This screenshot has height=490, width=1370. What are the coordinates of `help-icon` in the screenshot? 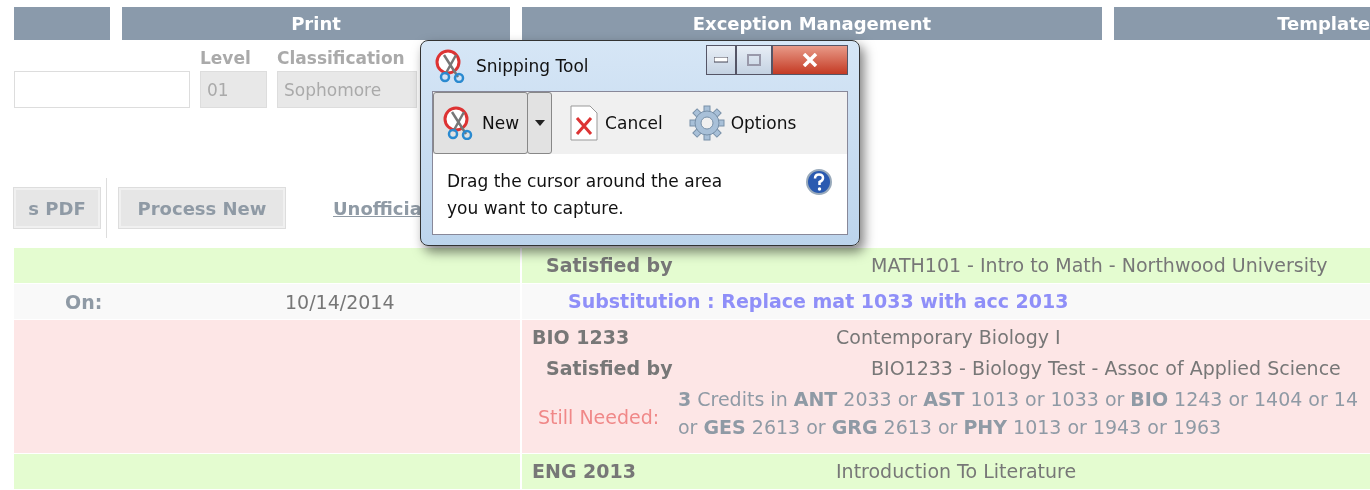 It's located at (819, 182).